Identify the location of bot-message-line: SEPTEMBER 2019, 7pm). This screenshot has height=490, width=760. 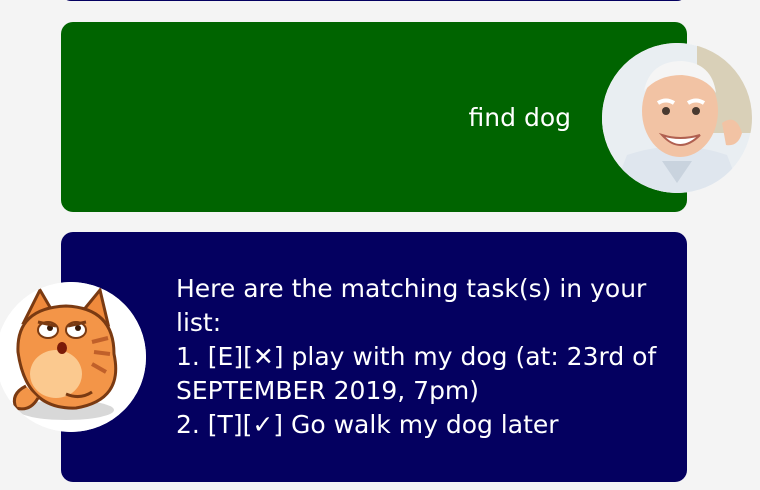
(328, 390).